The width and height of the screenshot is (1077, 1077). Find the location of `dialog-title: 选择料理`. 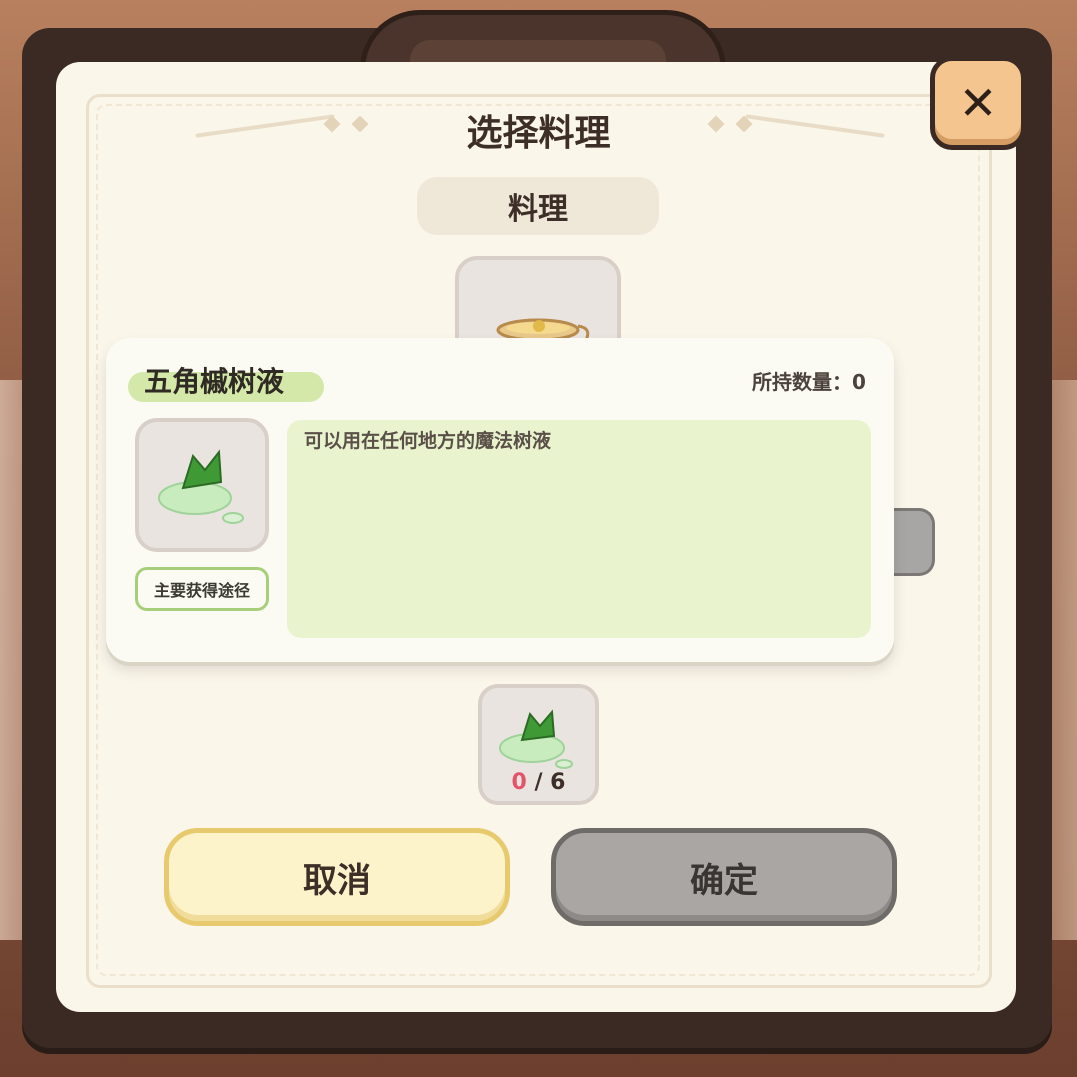

dialog-title: 选择料理 is located at coordinates (538, 133).